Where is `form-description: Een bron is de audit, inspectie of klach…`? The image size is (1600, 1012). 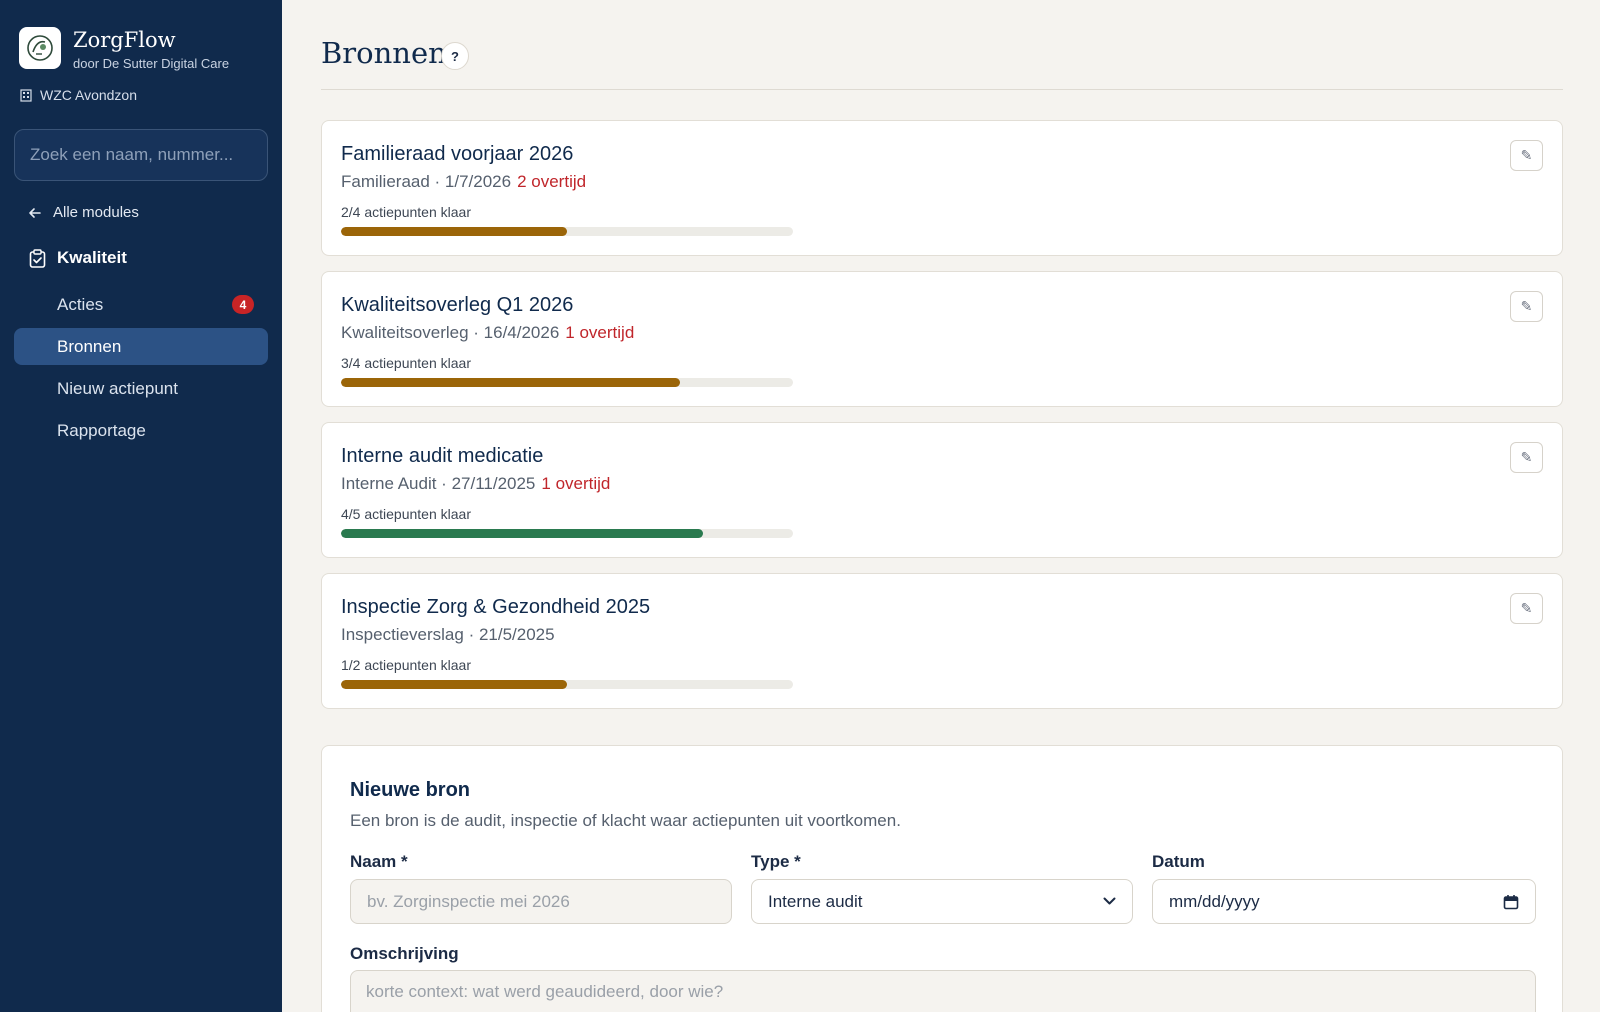 form-description: Een bron is de audit, inspectie of klach… is located at coordinates (625, 820).